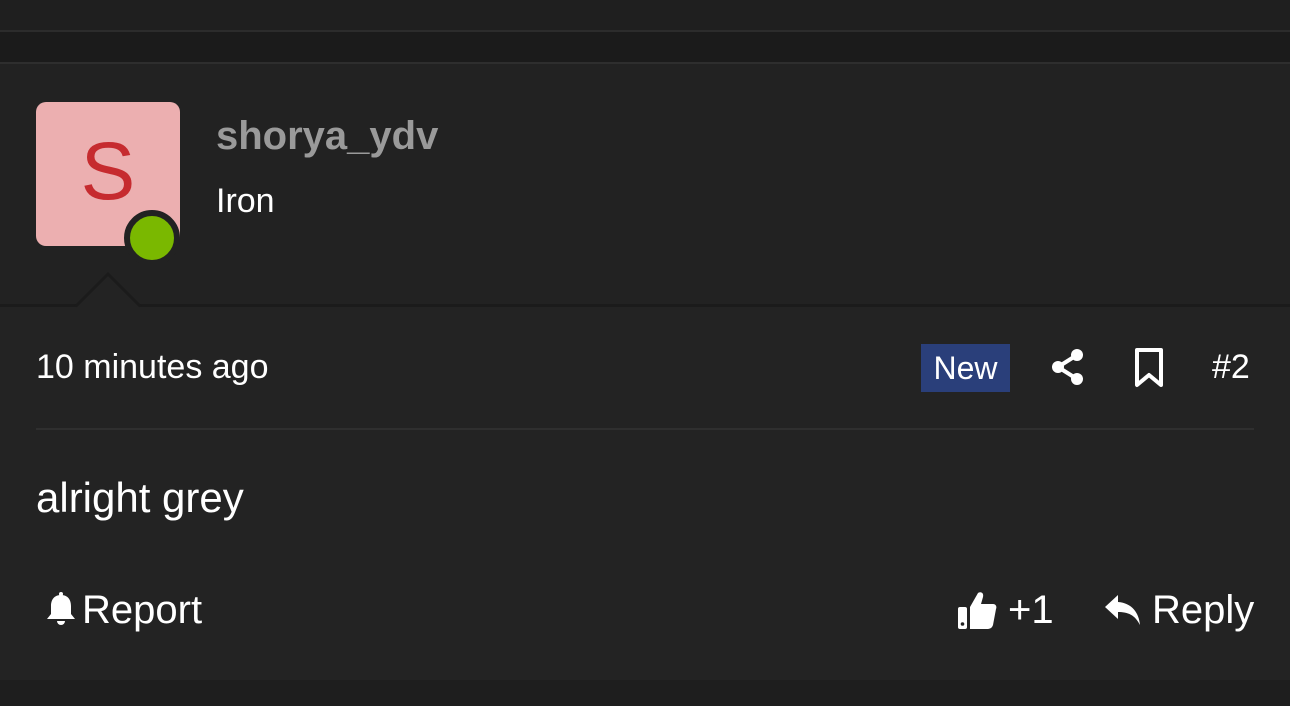 This screenshot has height=706, width=1290. What do you see at coordinates (1149, 368) in the screenshot?
I see `bookmark-icon` at bounding box center [1149, 368].